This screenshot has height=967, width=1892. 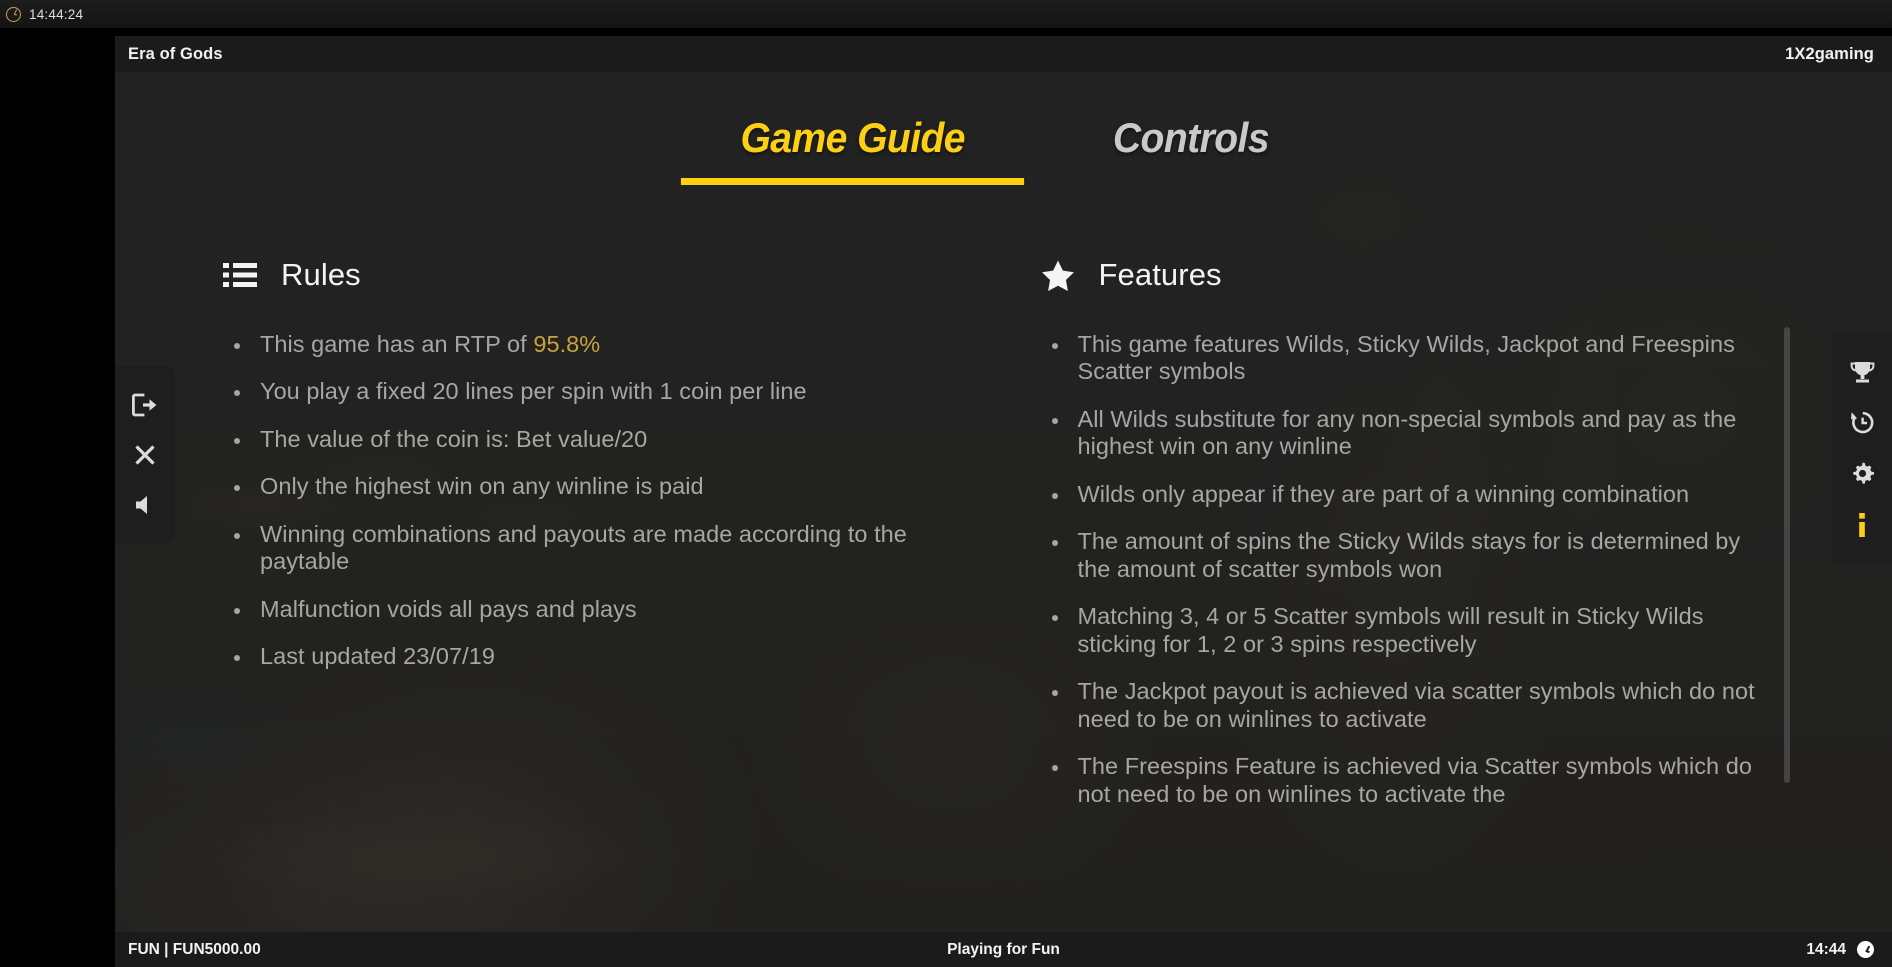 I want to click on rule-text: This game has an RTP of, so click(x=397, y=344).